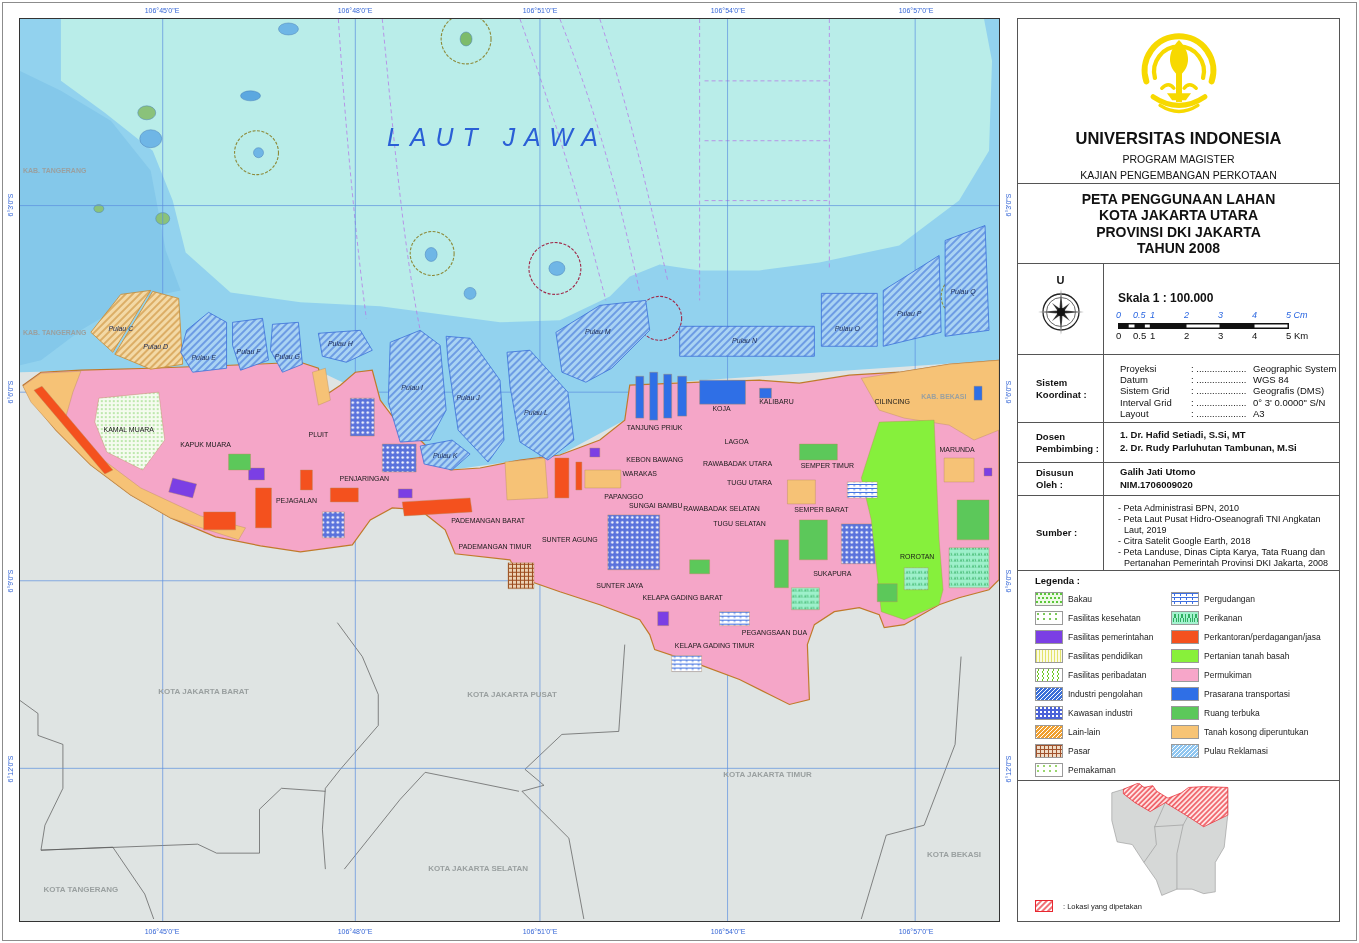  I want to click on scale-cm-label: 1, so click(1152, 315).